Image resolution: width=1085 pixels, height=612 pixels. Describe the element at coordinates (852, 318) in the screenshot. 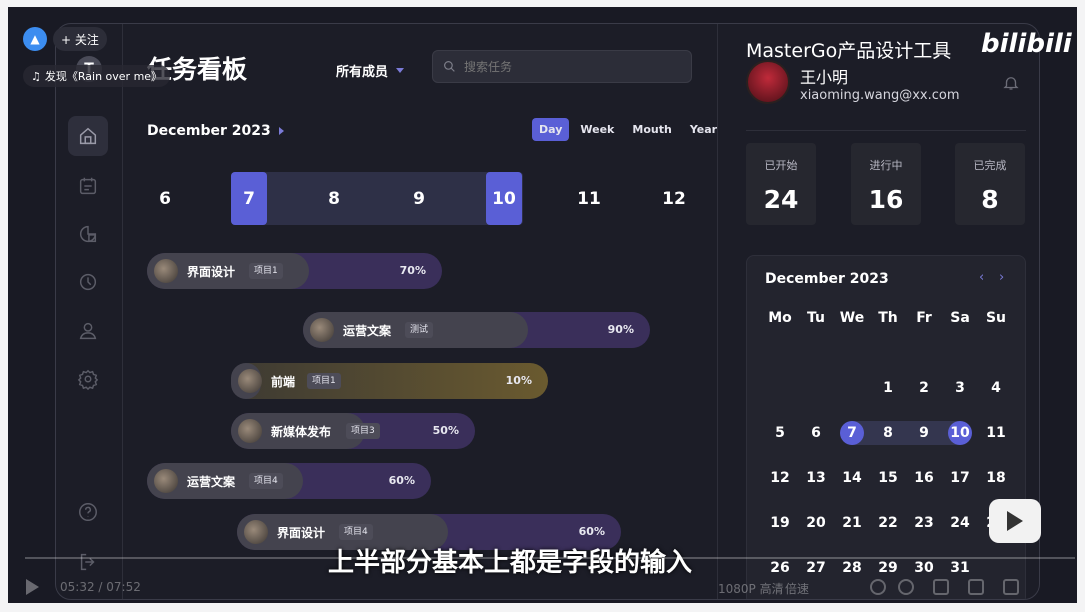

I see `weekday-header: We` at that location.